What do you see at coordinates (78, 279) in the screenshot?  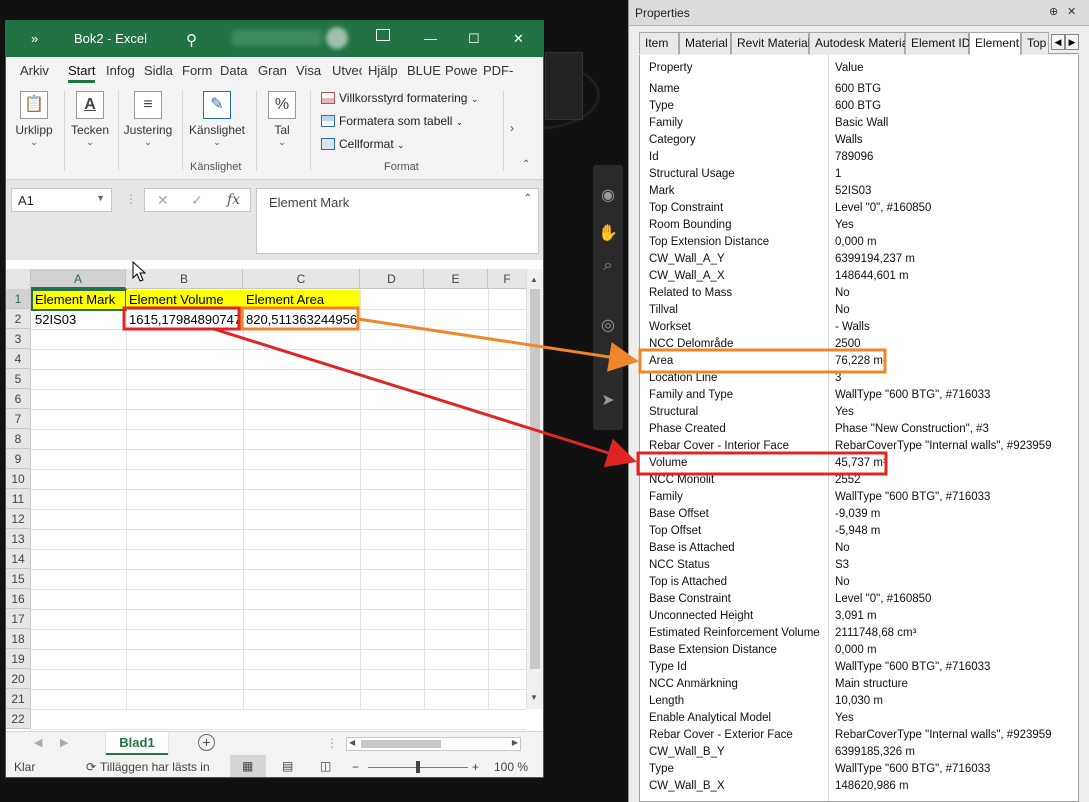 I see `column-header-a: A` at bounding box center [78, 279].